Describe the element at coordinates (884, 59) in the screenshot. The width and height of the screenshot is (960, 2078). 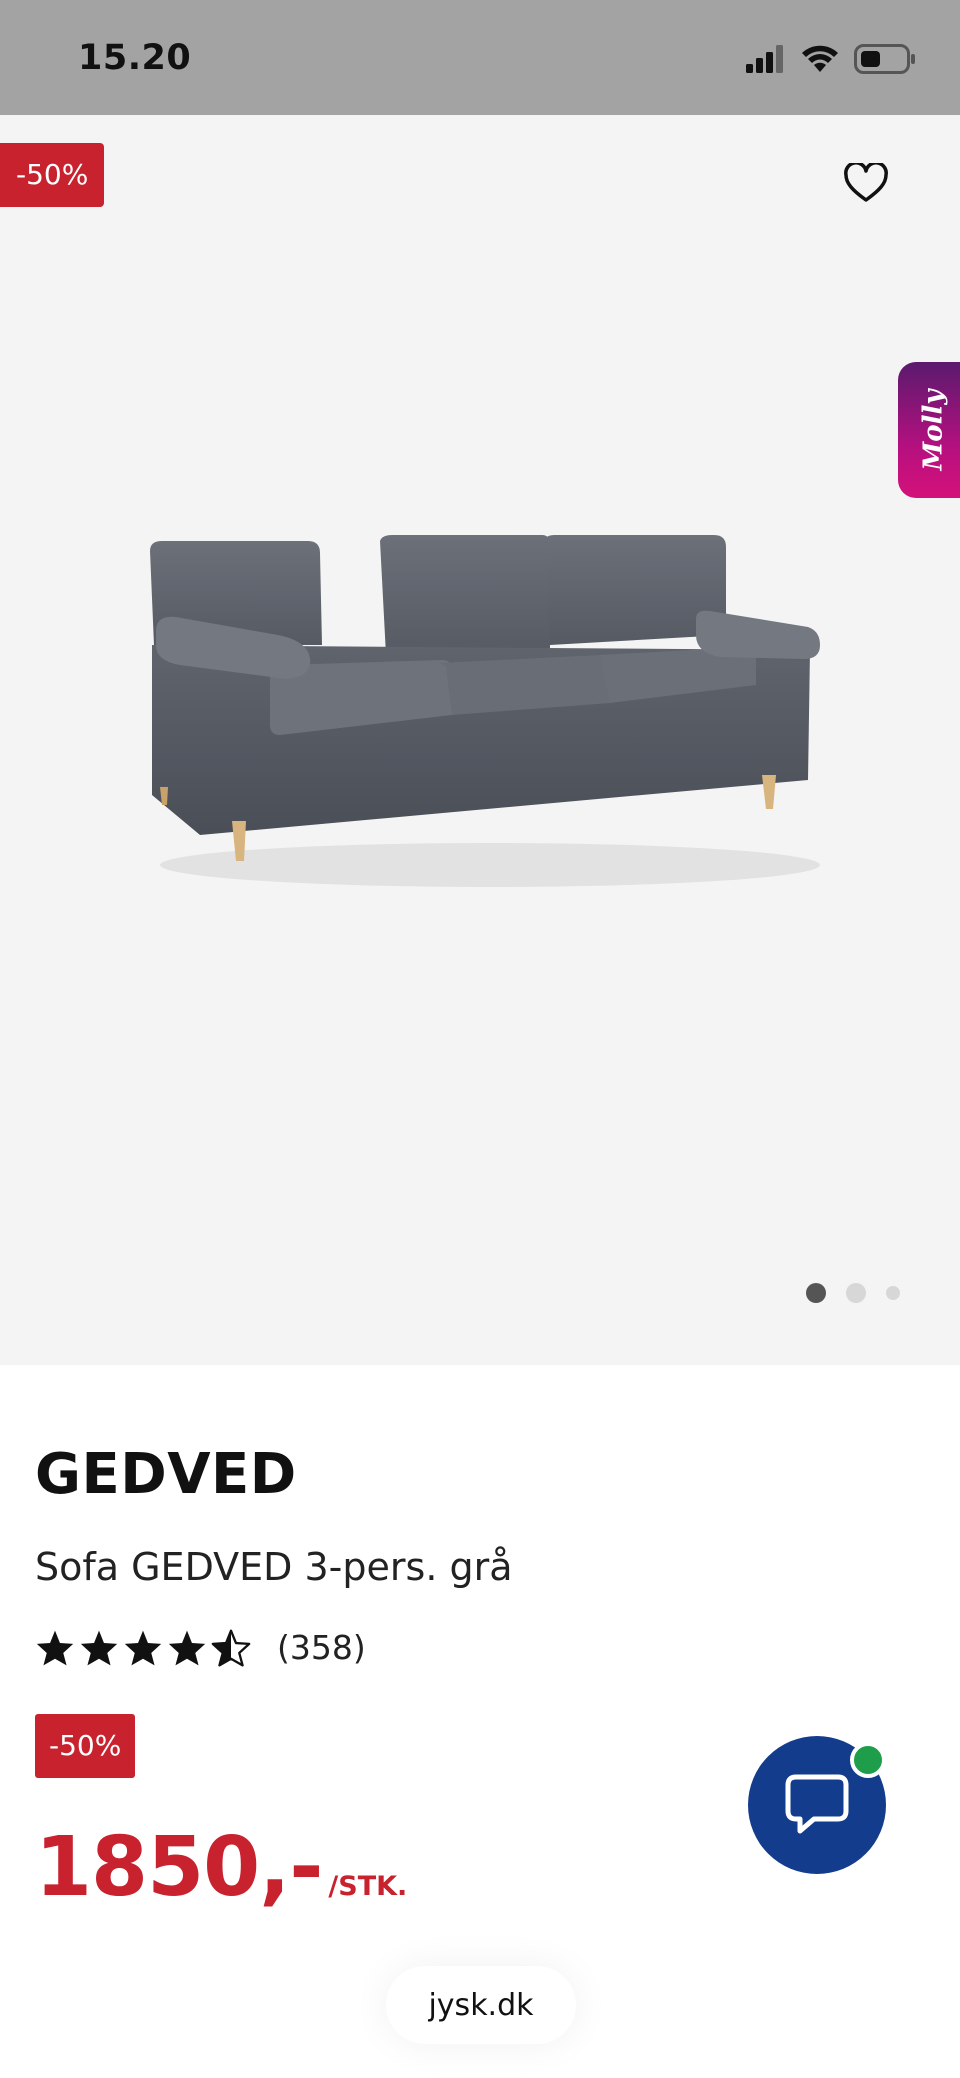
I see `battery-icon` at that location.